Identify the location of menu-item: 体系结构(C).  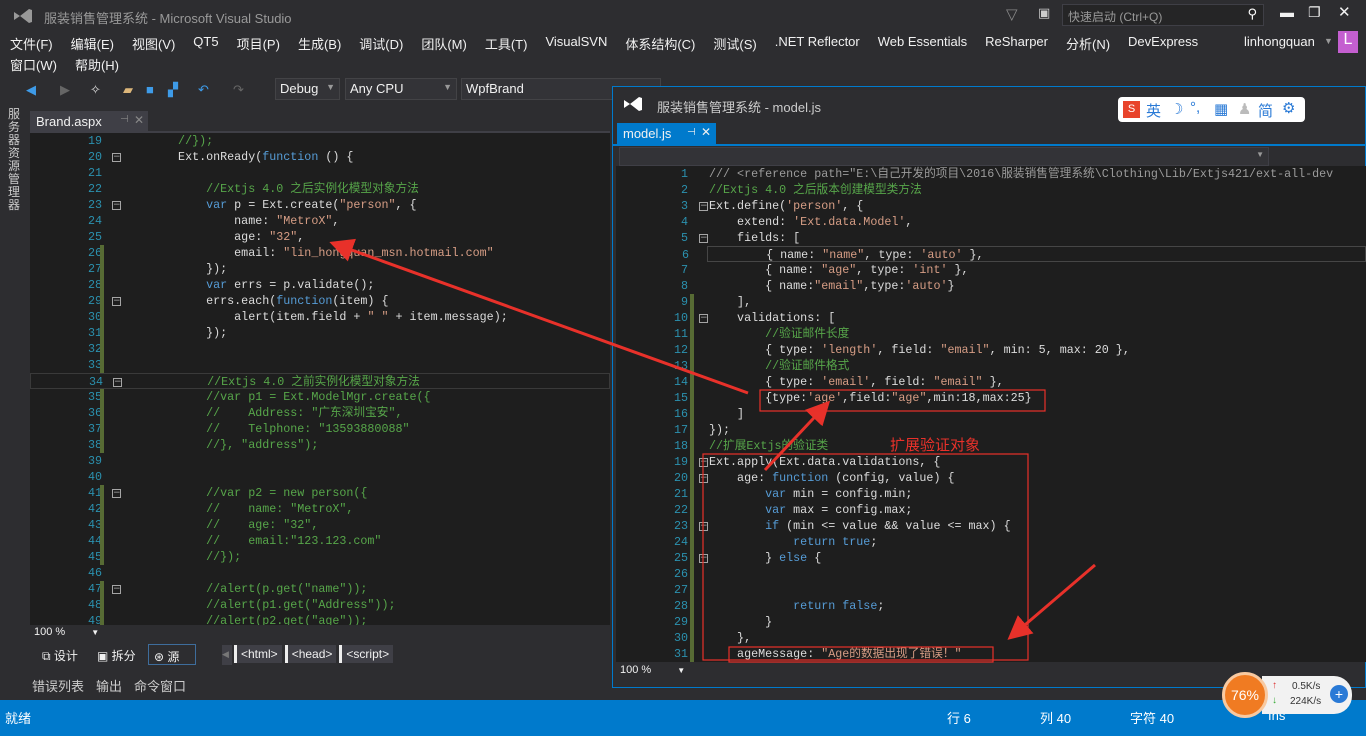
(660, 43).